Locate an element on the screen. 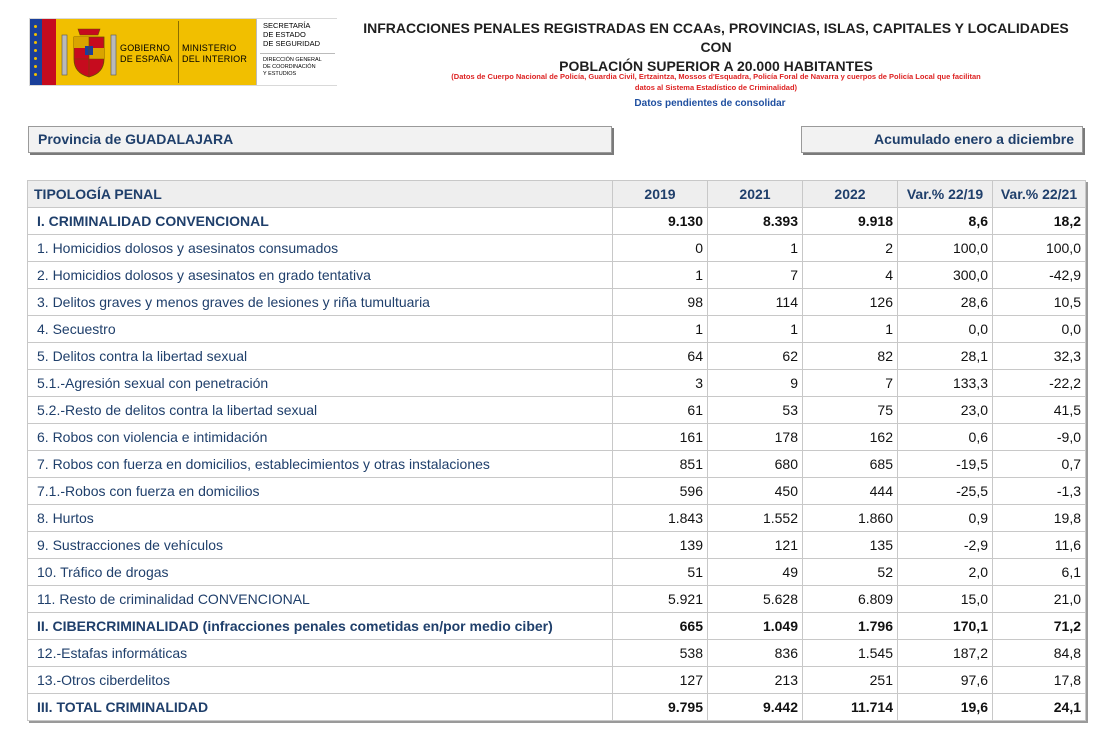 Image resolution: width=1110 pixels, height=748 pixels. row-label: I. CRIMINALIDAD CONVENCIONAL is located at coordinates (320, 221).